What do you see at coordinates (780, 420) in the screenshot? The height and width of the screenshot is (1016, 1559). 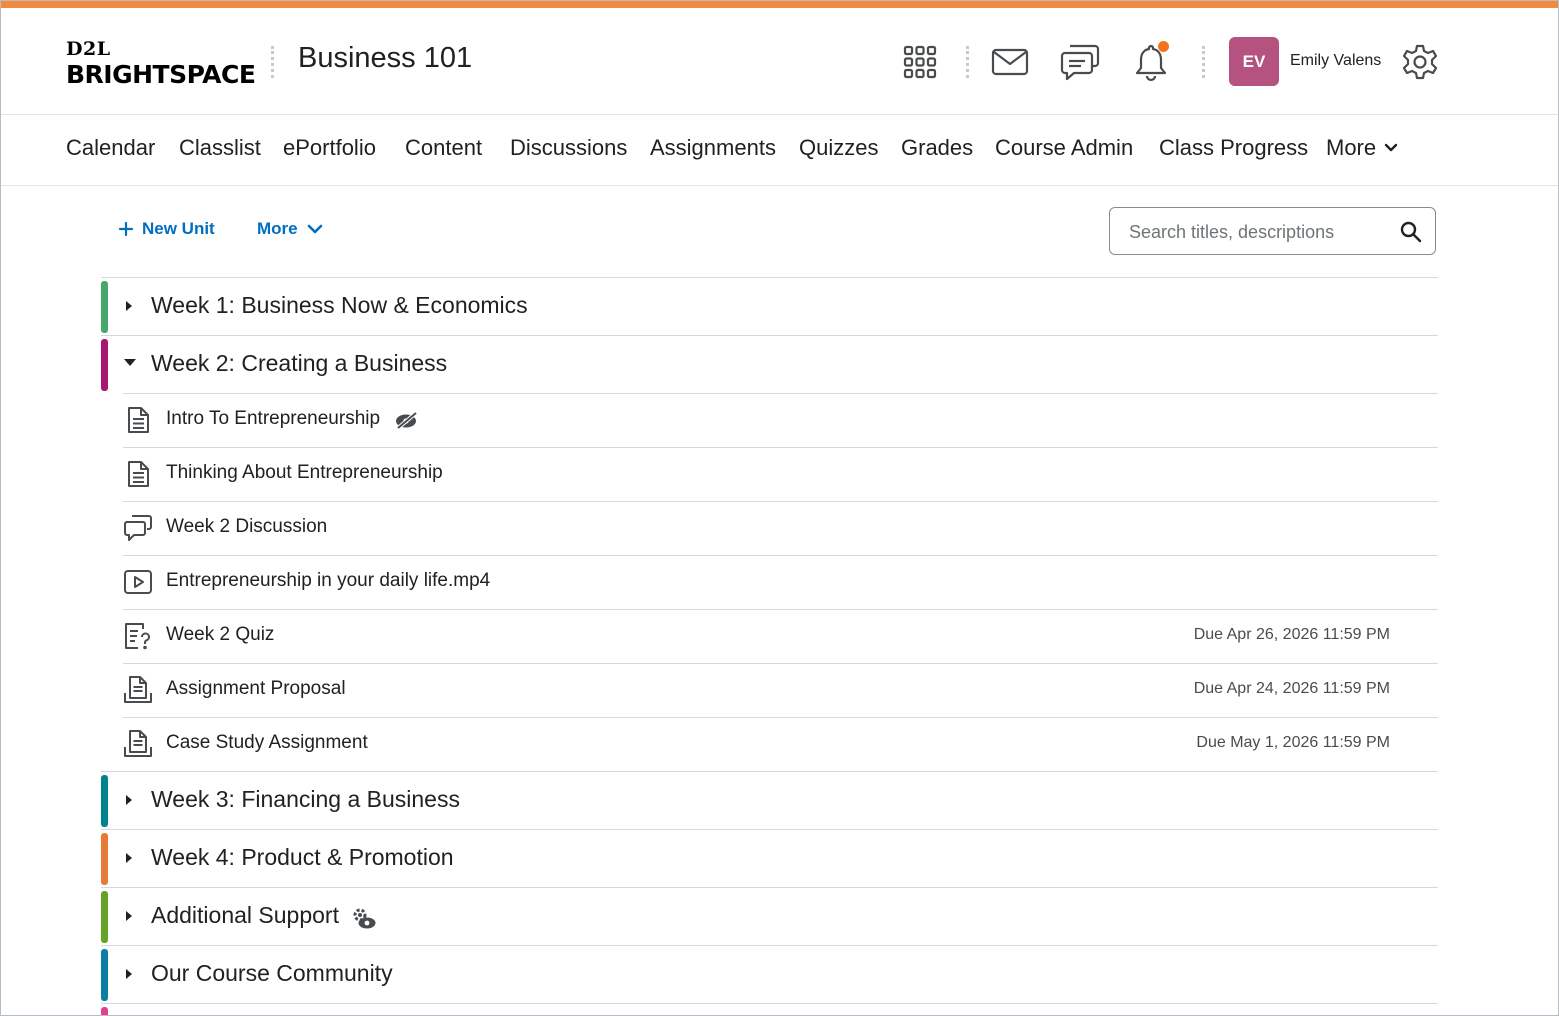 I see `topic-row: Intro To Entrepreneurship` at bounding box center [780, 420].